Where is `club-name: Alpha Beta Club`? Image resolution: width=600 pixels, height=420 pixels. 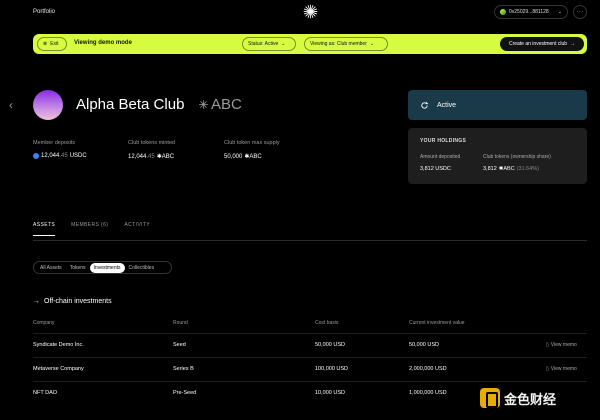
club-name: Alpha Beta Club is located at coordinates (130, 104).